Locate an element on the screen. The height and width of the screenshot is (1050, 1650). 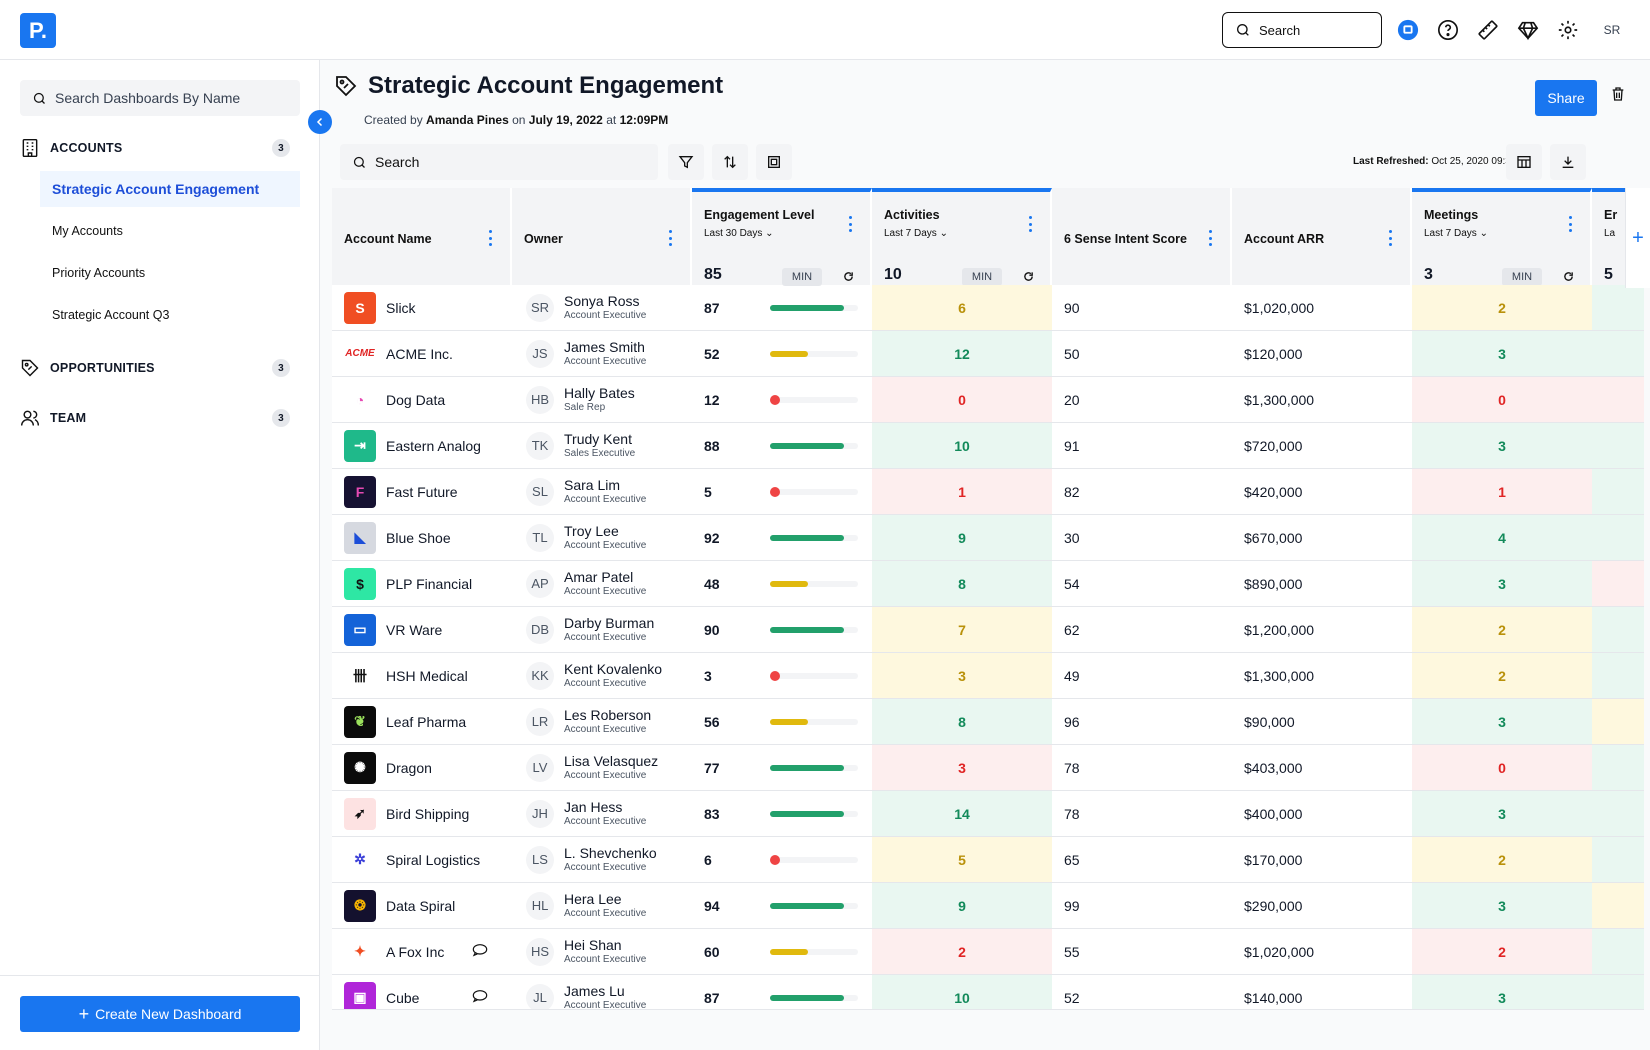
table-row-account: ⇥ Eastern Analog is located at coordinates (422, 446).